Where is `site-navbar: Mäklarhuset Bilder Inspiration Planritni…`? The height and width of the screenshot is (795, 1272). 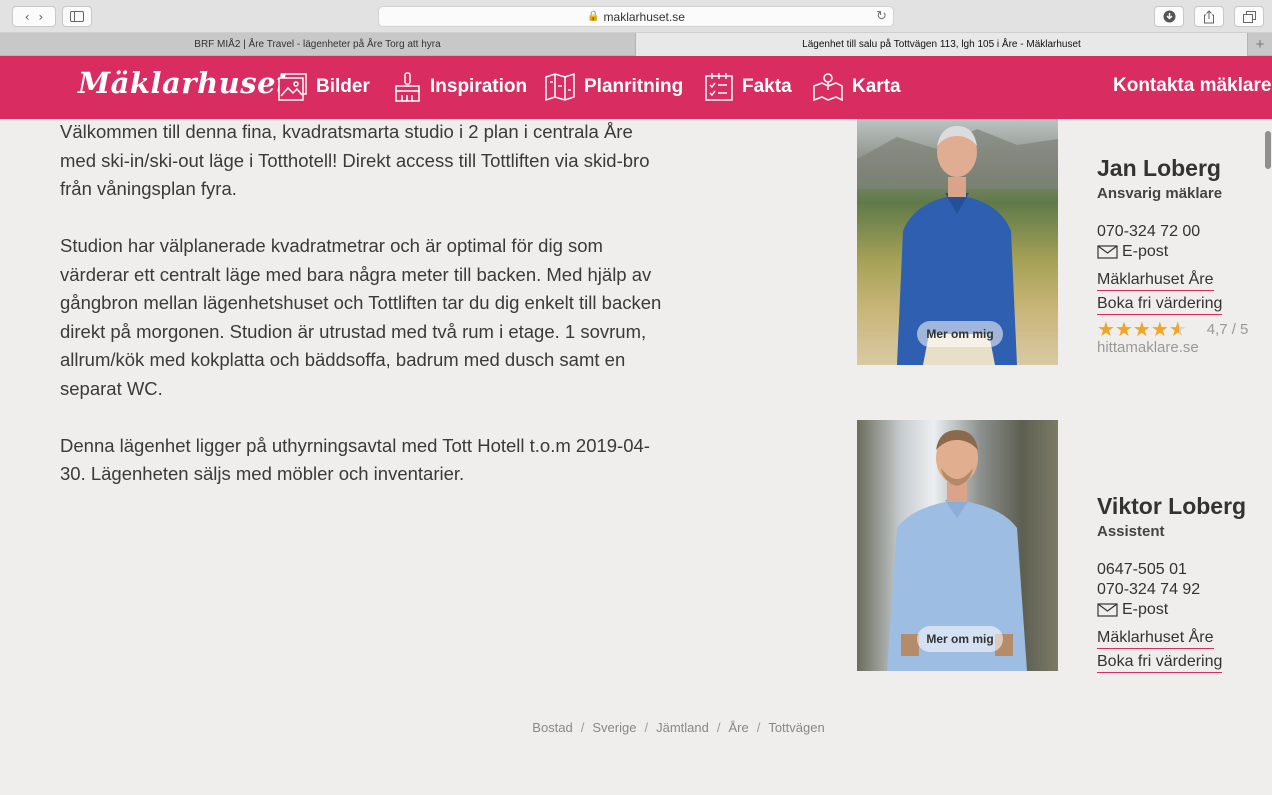 site-navbar: Mäklarhuset Bilder Inspiration Planritni… is located at coordinates (636, 87).